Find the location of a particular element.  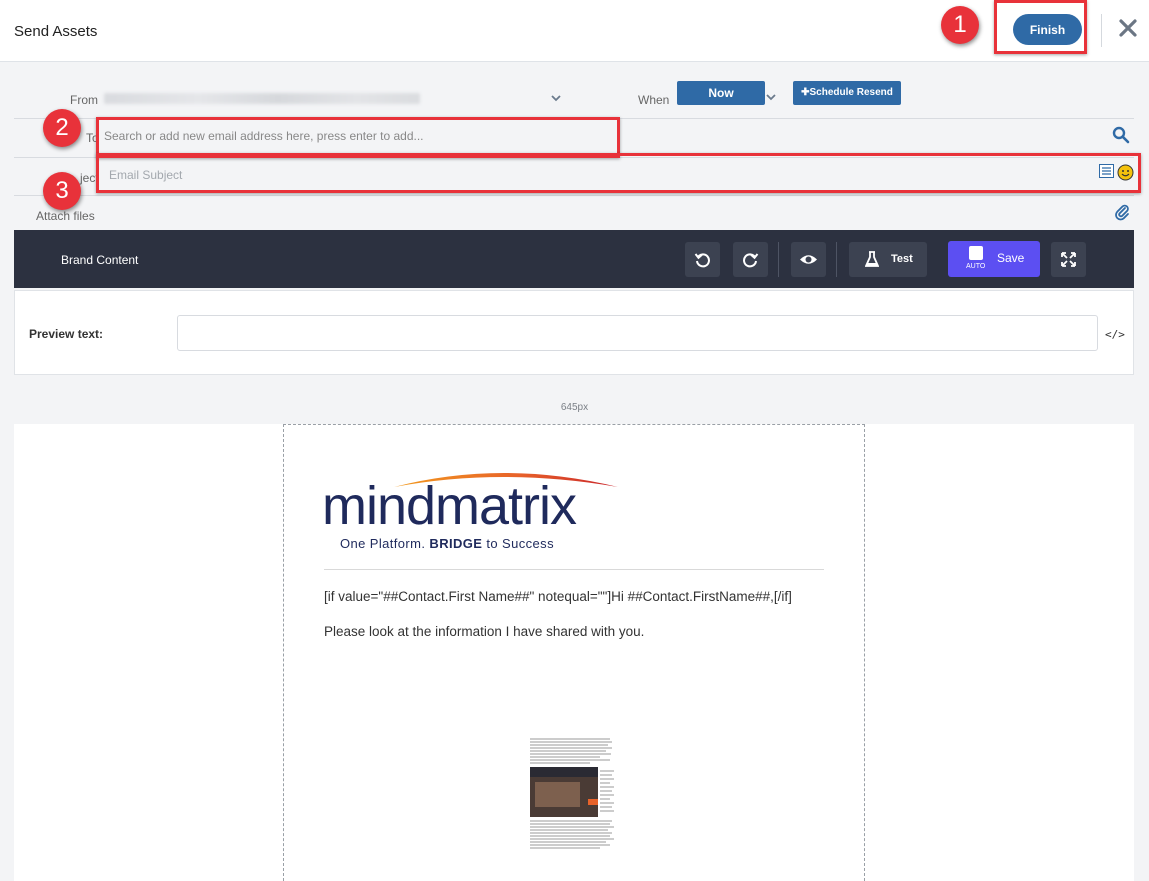

logo-tagline: One Platform. BRIDGE to Success is located at coordinates (447, 543).